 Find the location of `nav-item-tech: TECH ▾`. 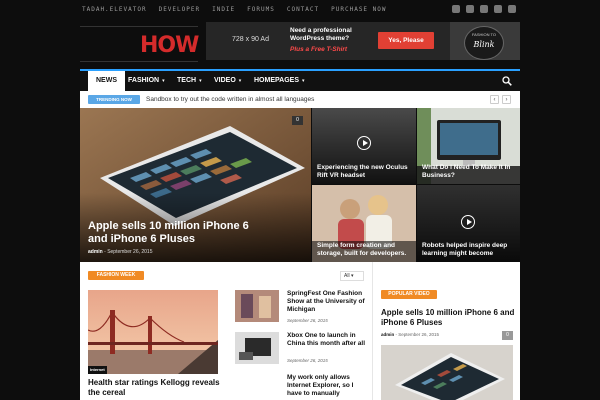

nav-item-tech: TECH ▾ is located at coordinates (189, 81).